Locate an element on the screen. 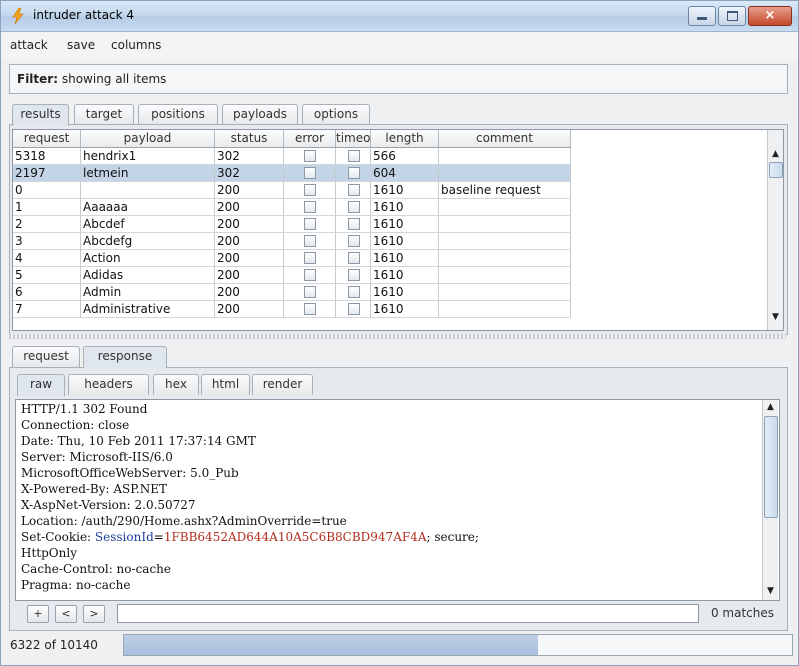  table-row: 2 Abcdef 200 1610 is located at coordinates (292, 224).